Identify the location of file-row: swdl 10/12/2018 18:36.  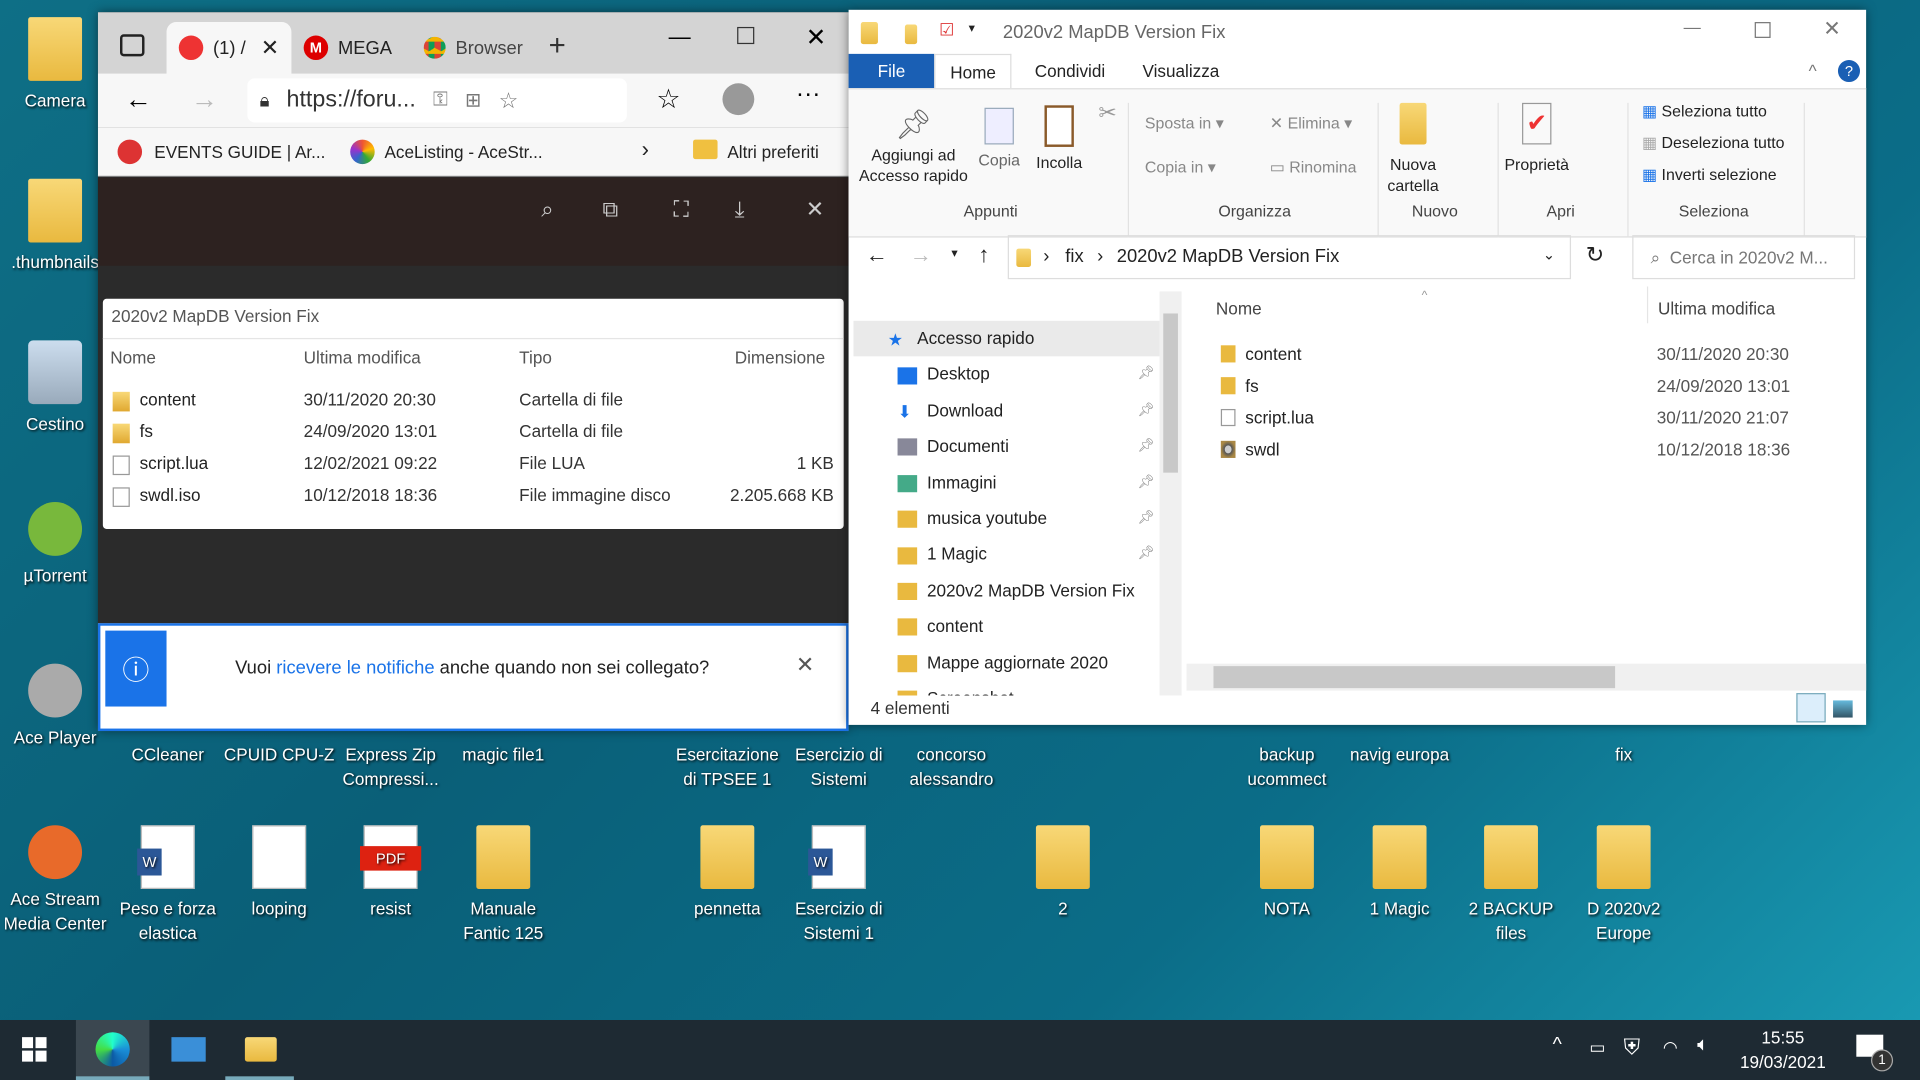
(1527, 449).